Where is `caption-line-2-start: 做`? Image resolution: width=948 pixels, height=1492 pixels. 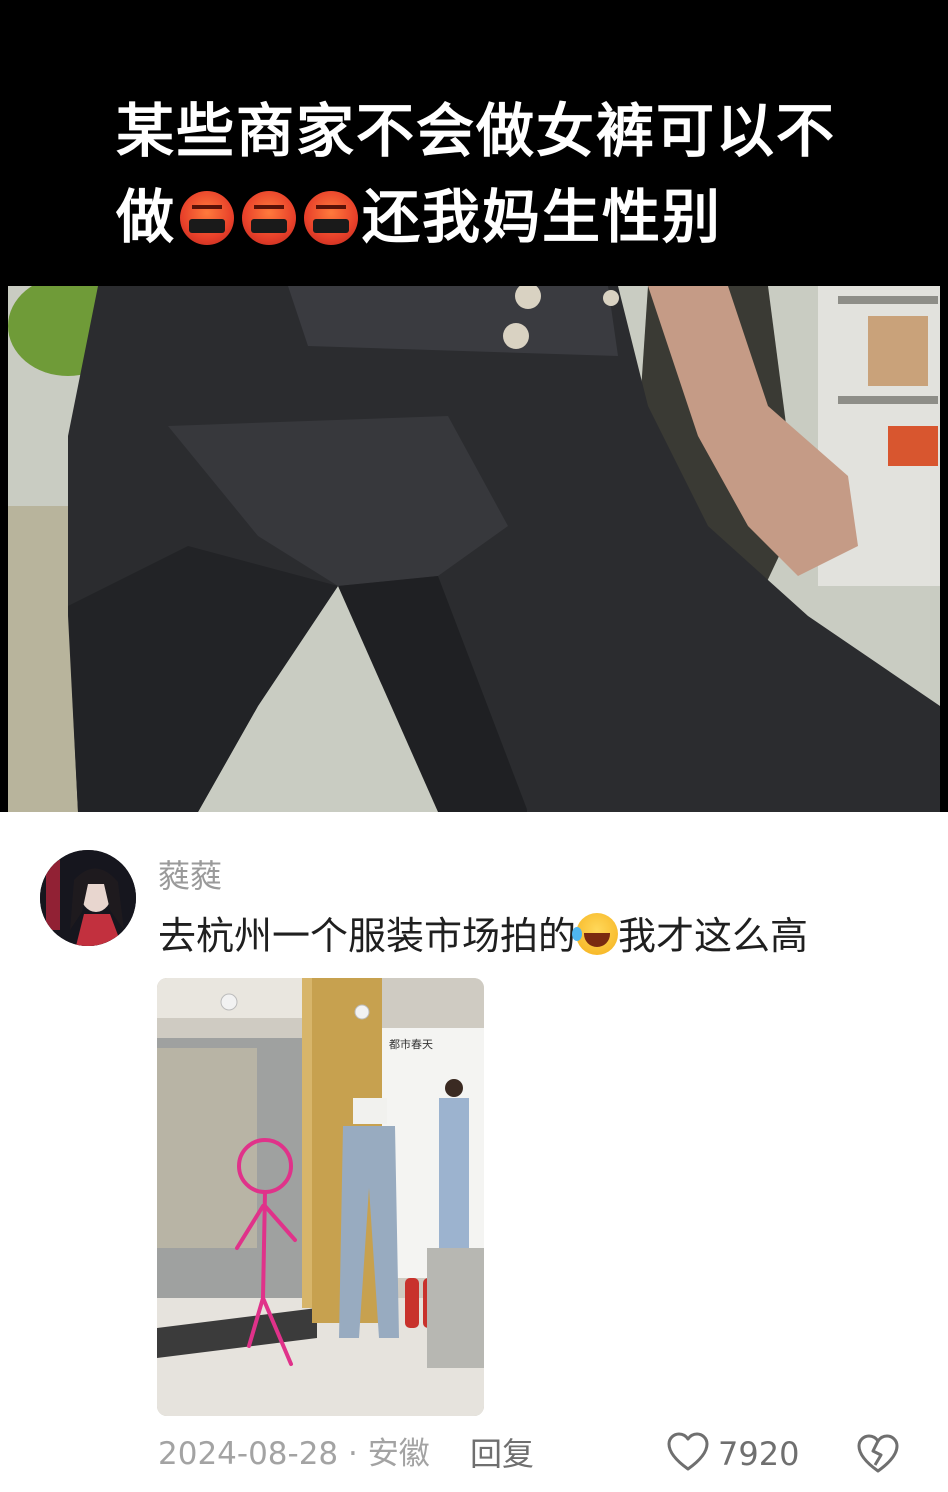
caption-line-2-start: 做 is located at coordinates (146, 217).